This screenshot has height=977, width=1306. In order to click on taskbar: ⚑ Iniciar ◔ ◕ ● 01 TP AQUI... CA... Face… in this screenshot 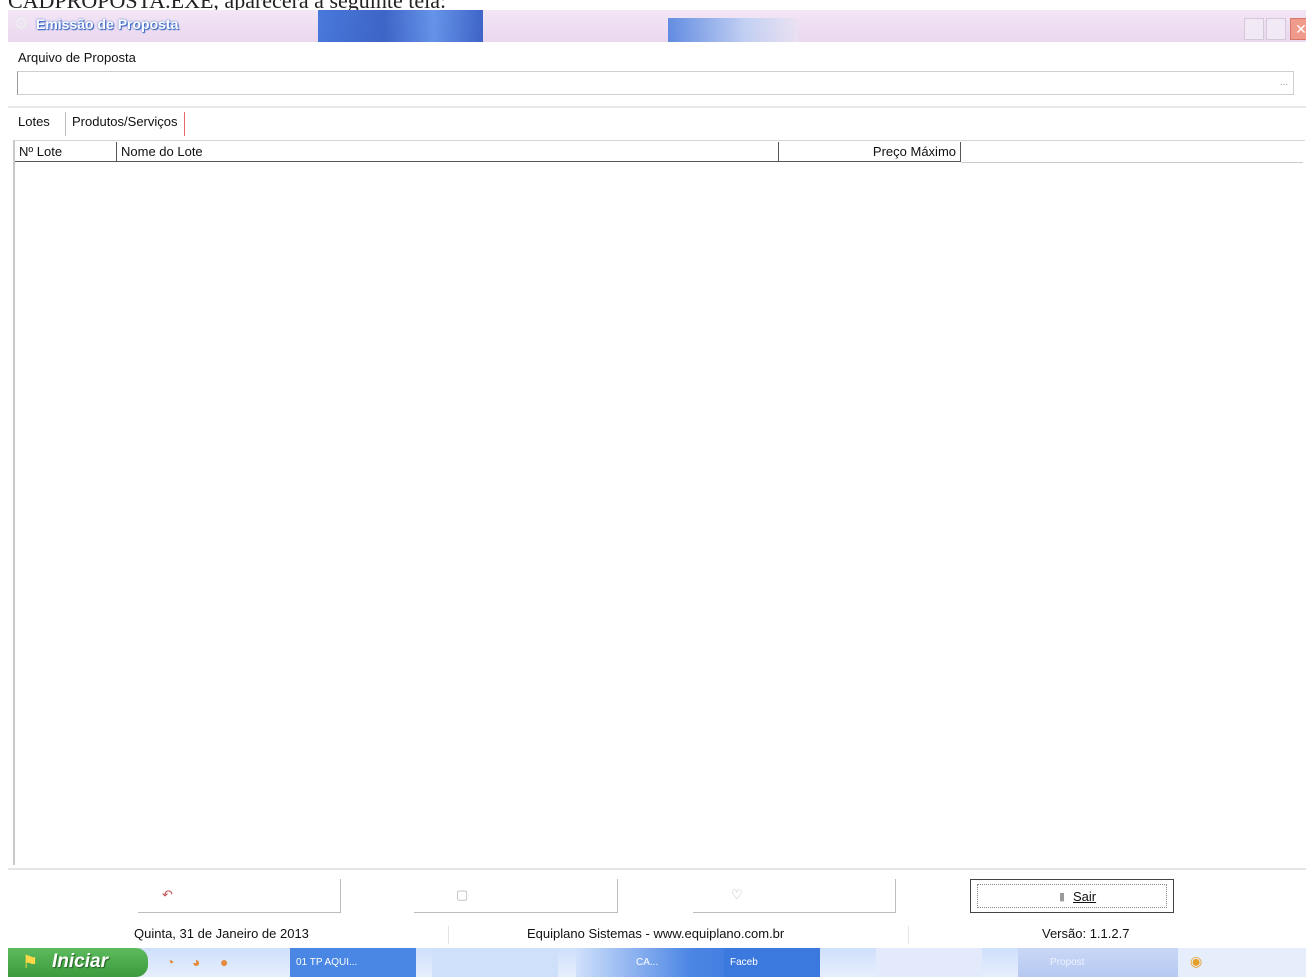, I will do `click(657, 962)`.